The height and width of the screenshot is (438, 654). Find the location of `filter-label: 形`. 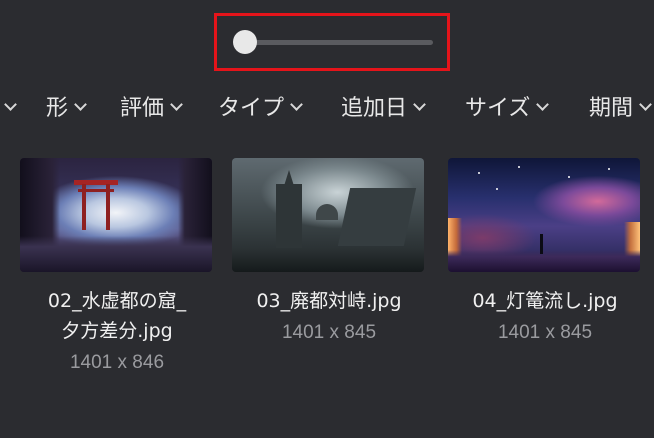

filter-label: 形 is located at coordinates (57, 108).